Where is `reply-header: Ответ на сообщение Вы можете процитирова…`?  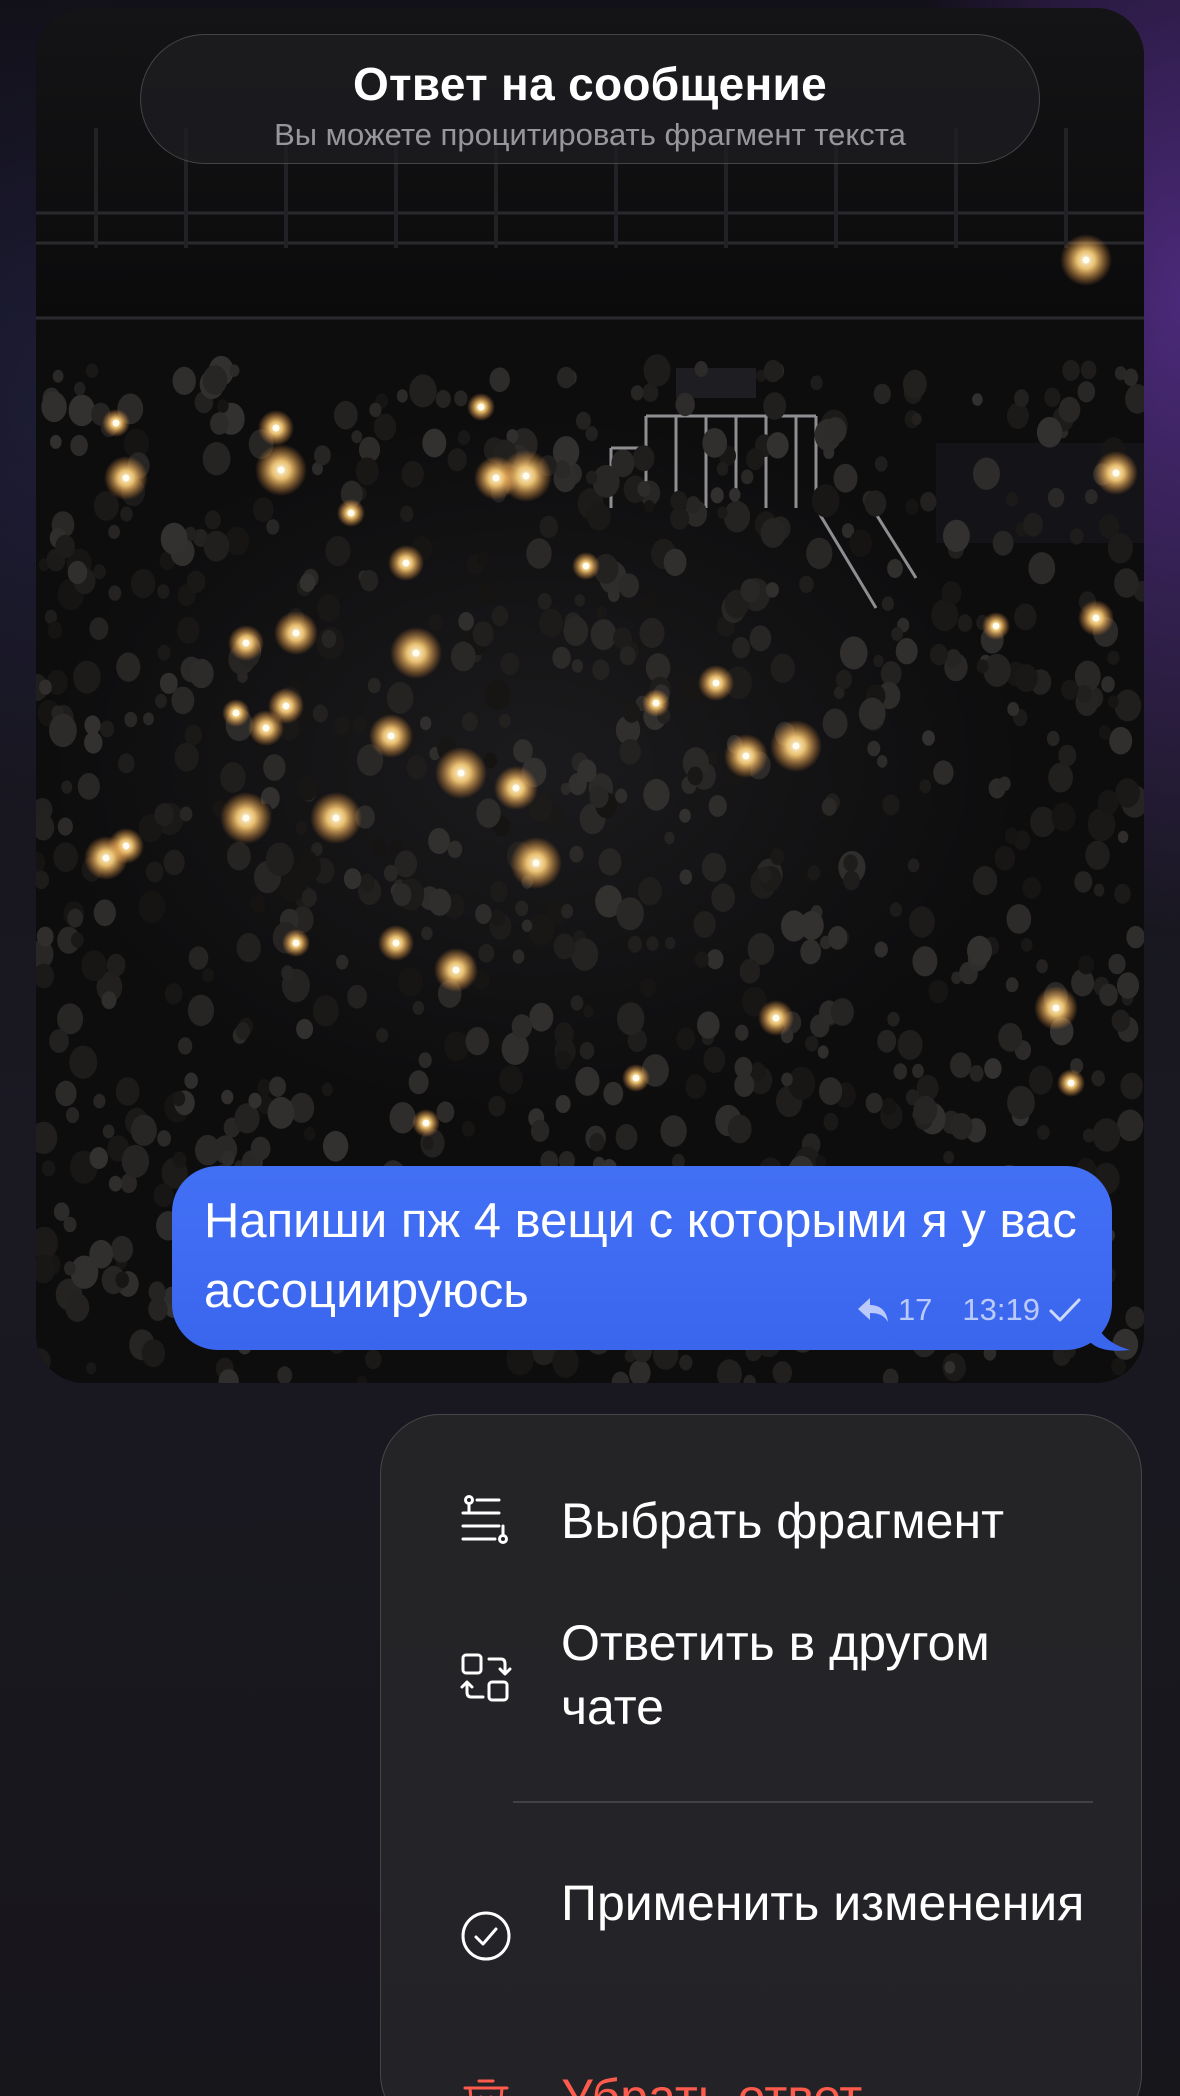
reply-header: Ответ на сообщение Вы можете процитирова… is located at coordinates (590, 99).